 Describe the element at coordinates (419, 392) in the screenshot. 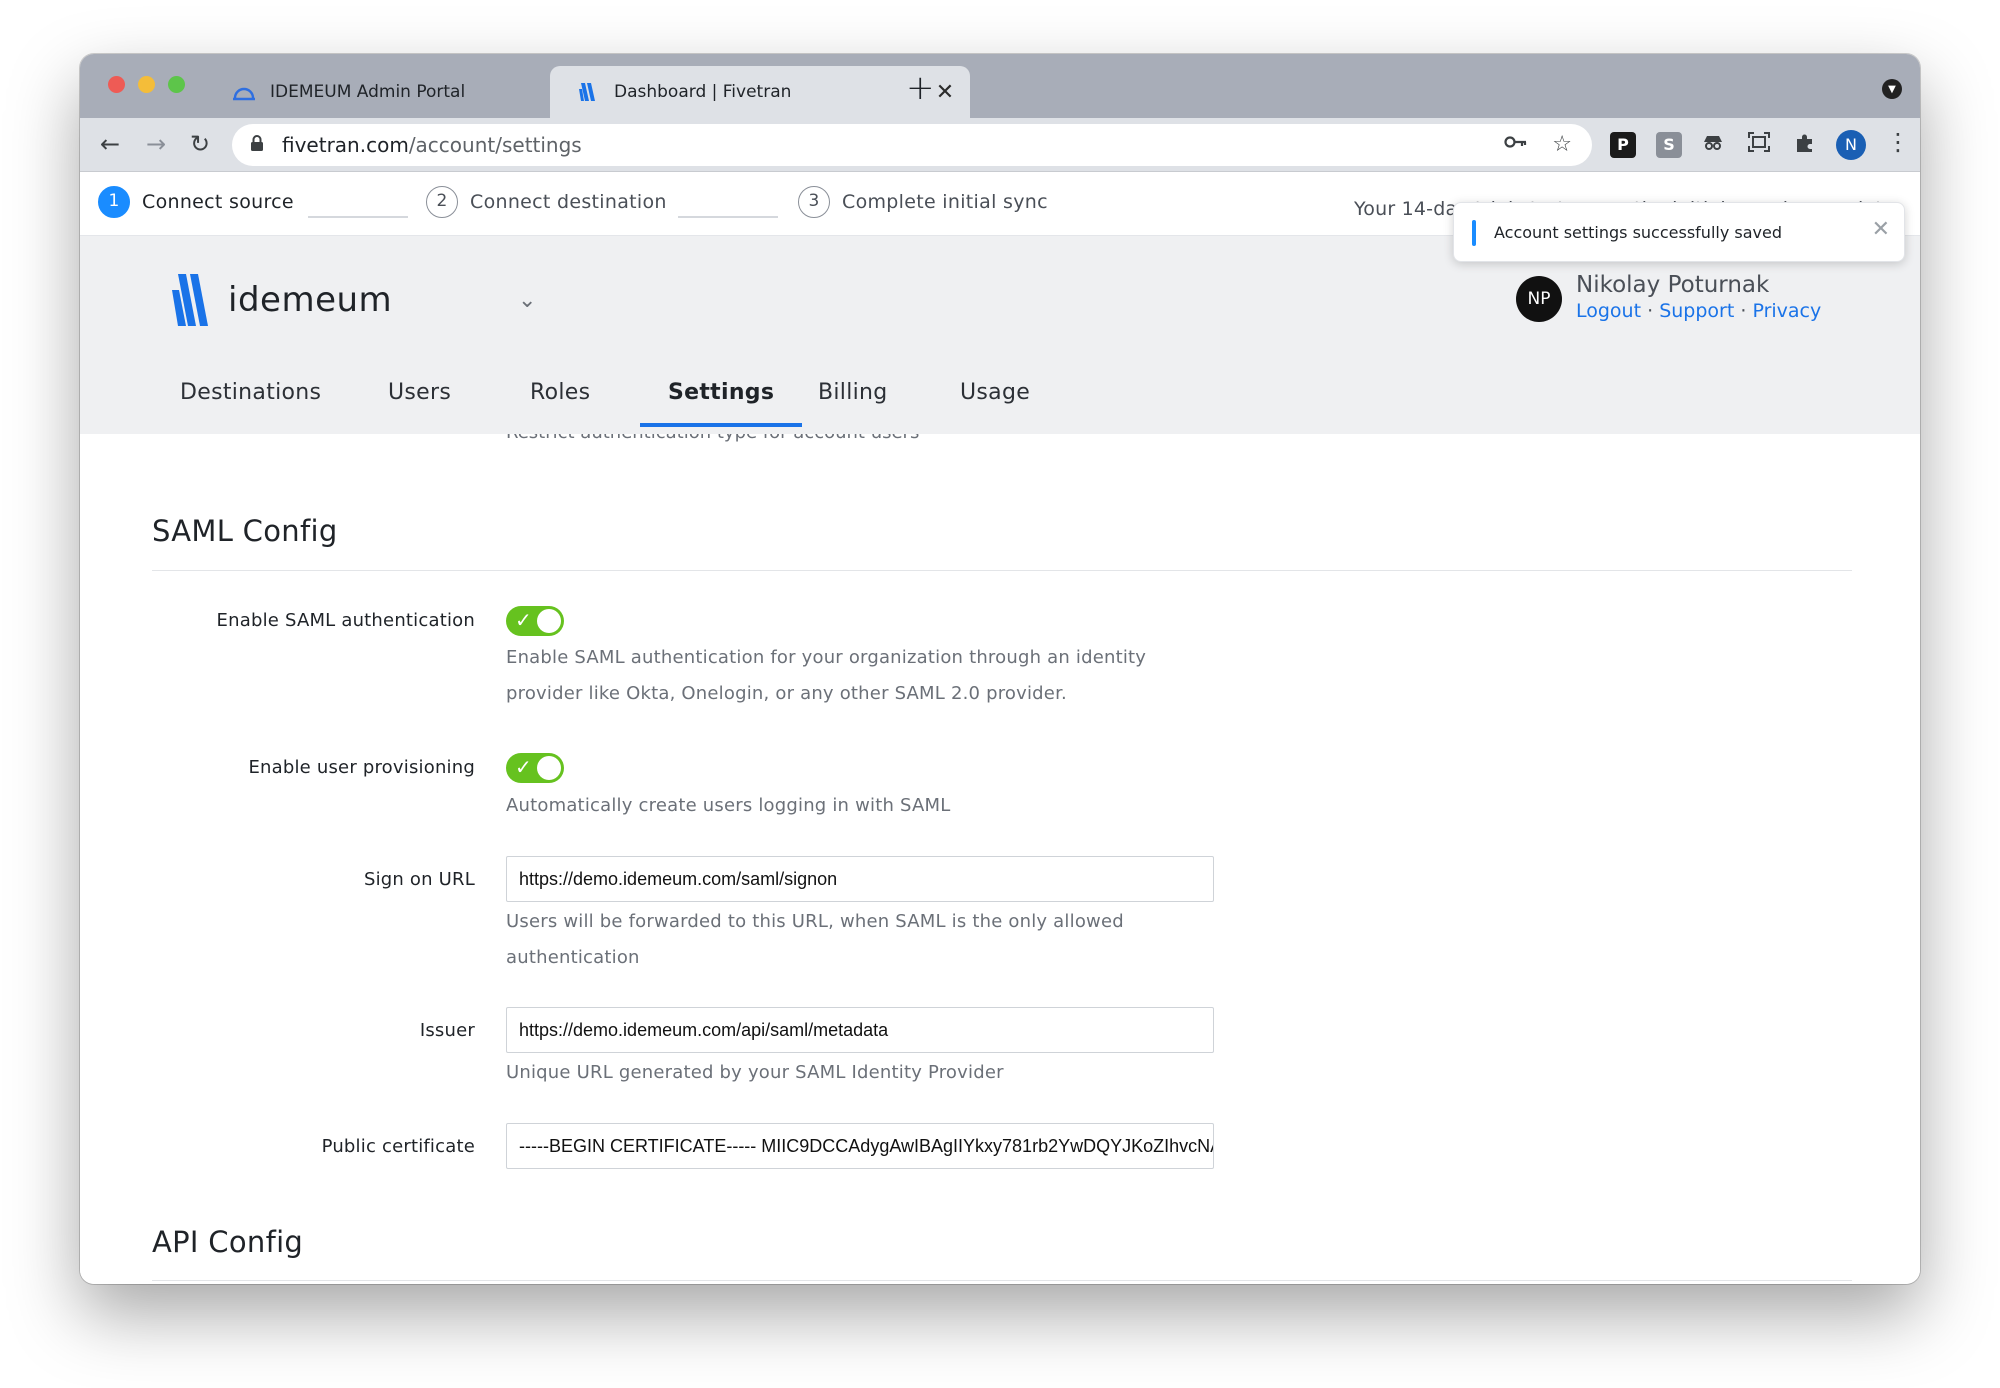

I see `tab-users: Users` at that location.